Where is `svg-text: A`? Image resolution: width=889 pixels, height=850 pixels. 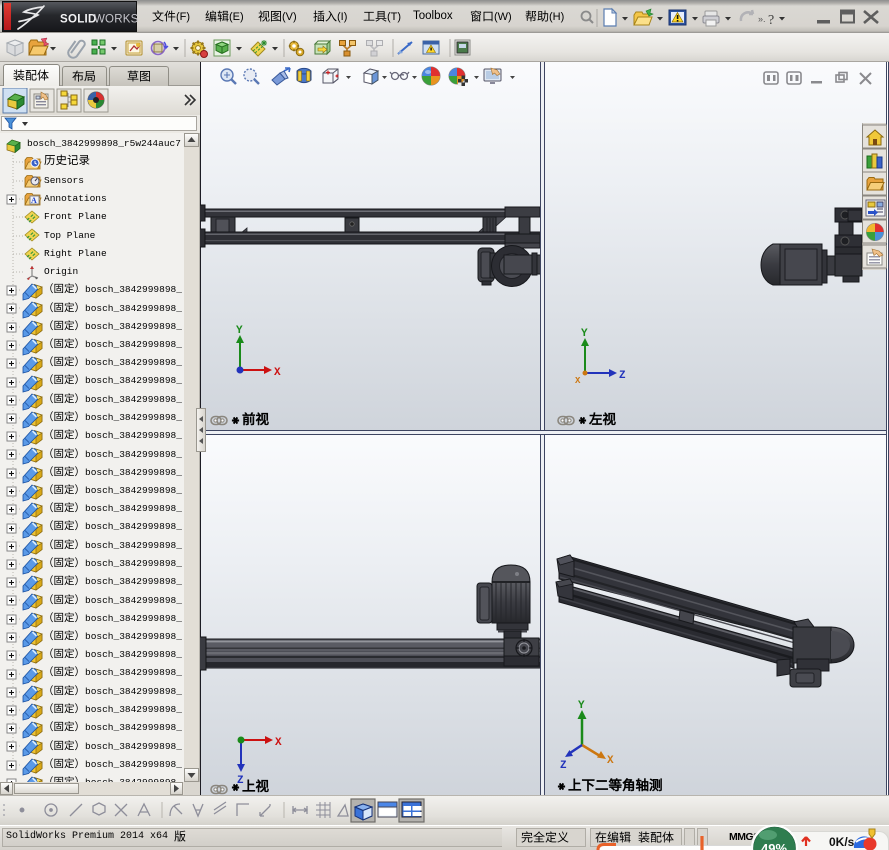
svg-text: A is located at coordinates (34, 200).